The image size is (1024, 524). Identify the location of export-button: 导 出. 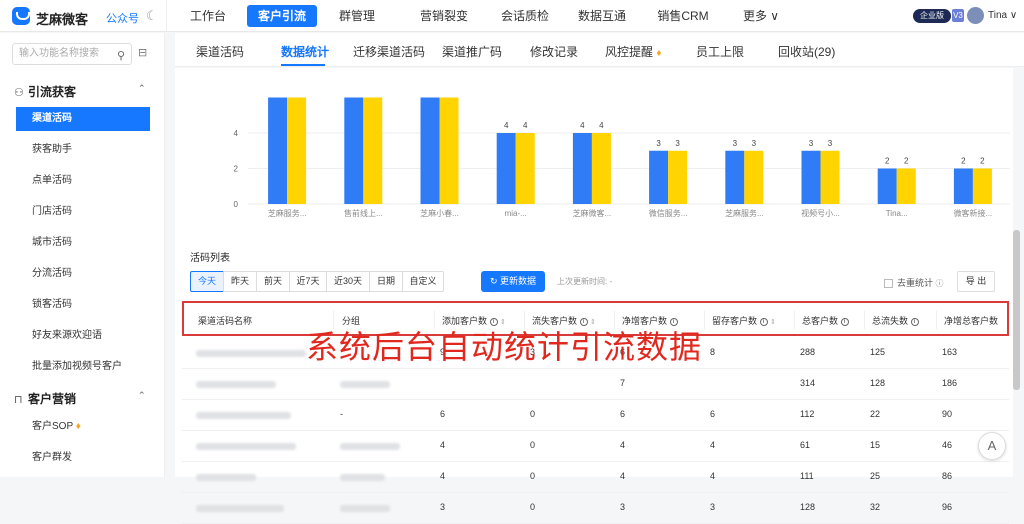
(976, 281).